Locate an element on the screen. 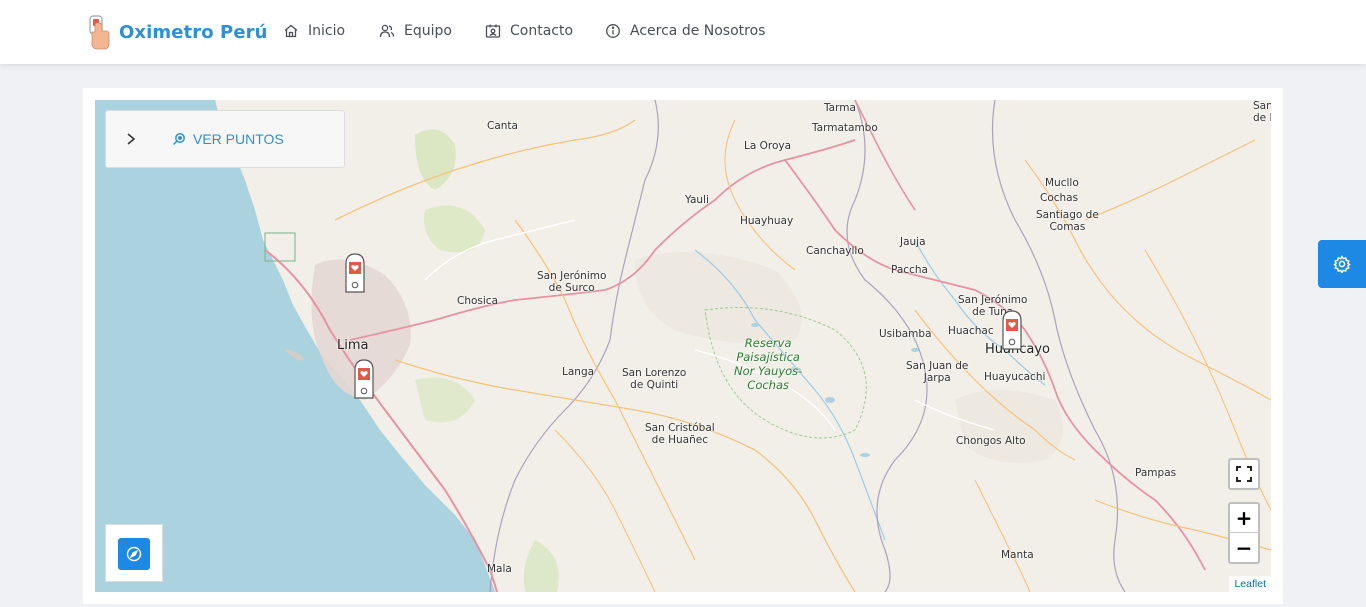 This screenshot has width=1366, height=607. map-label-san-jeronimo-surco: San Jerónimo de Surco is located at coordinates (571, 282).